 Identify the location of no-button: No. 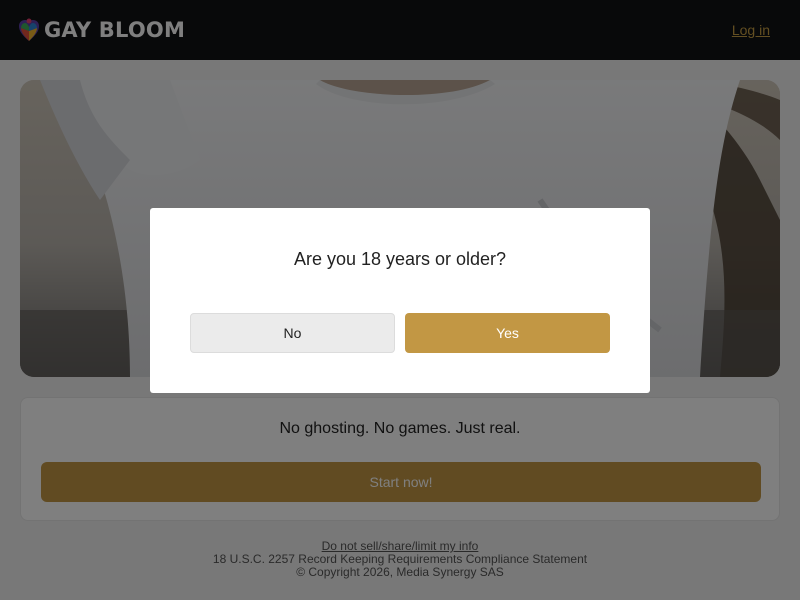
(292, 333).